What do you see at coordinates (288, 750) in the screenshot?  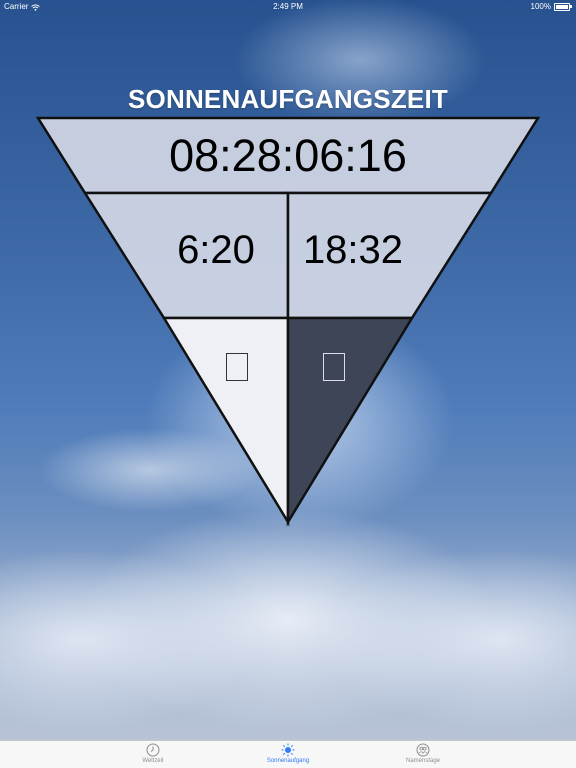 I see `sun-icon` at bounding box center [288, 750].